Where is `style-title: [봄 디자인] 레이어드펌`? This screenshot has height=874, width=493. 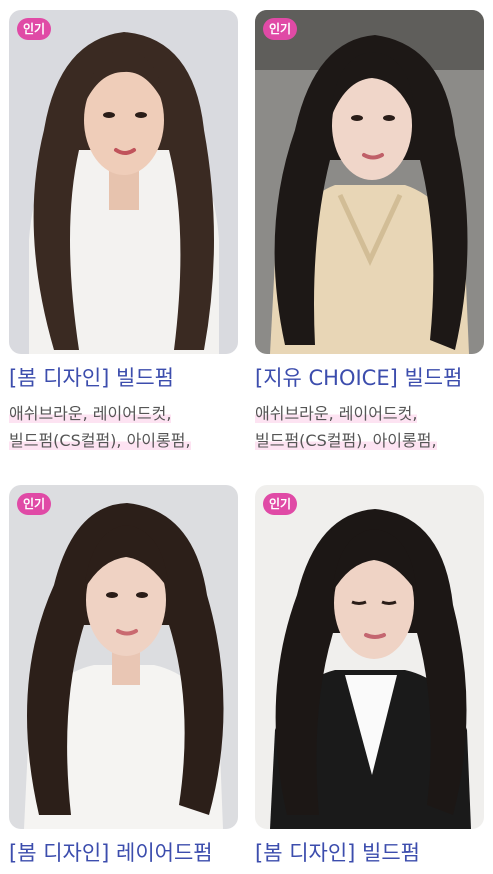
style-title: [봄 디자인] 레이어드펌 is located at coordinates (123, 853).